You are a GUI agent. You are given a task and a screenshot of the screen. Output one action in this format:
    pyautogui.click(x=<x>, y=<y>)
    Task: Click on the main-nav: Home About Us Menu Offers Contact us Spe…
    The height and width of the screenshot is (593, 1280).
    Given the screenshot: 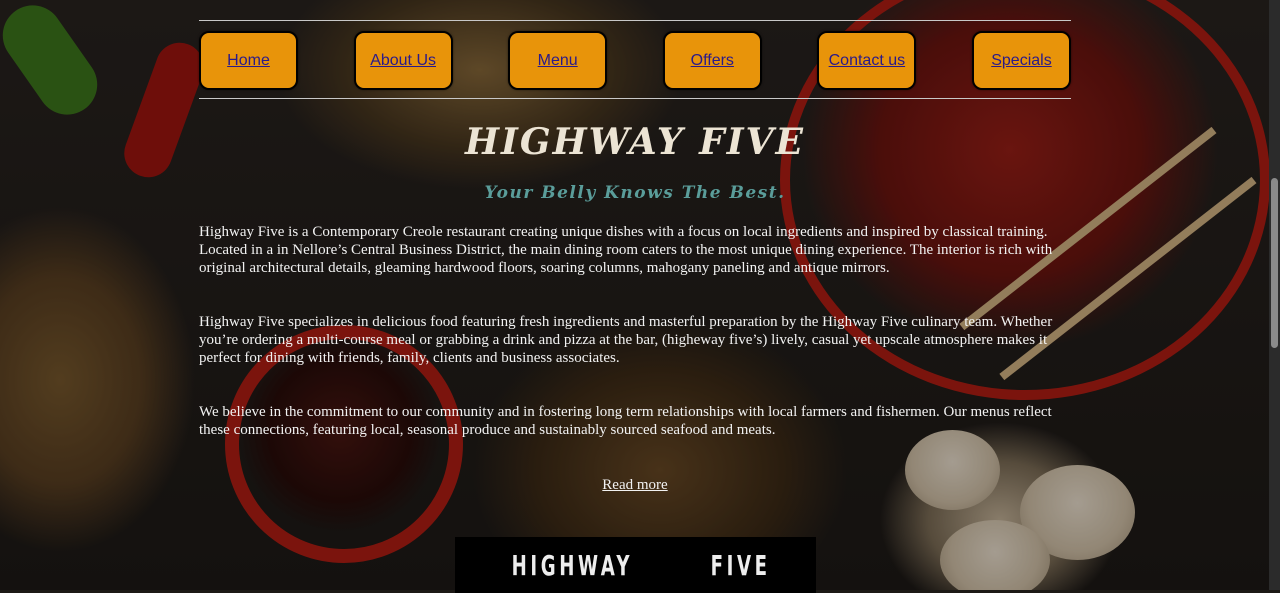 What is the action you would take?
    pyautogui.click(x=635, y=59)
    